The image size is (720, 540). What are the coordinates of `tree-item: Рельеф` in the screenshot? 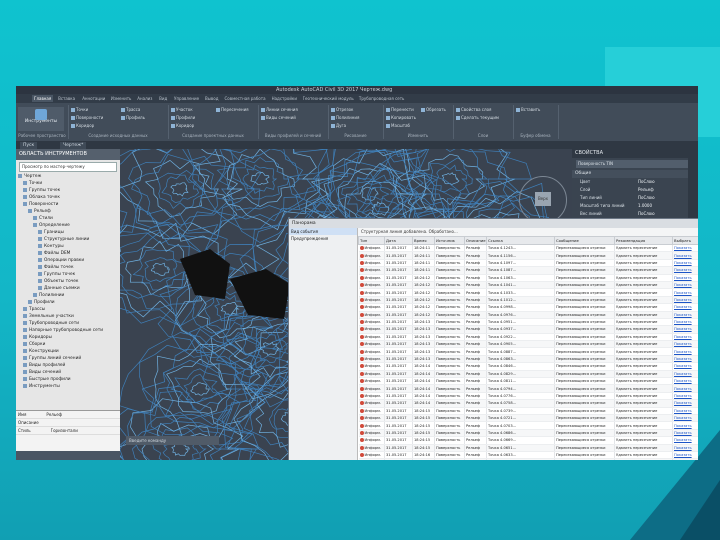 It's located at (68, 211).